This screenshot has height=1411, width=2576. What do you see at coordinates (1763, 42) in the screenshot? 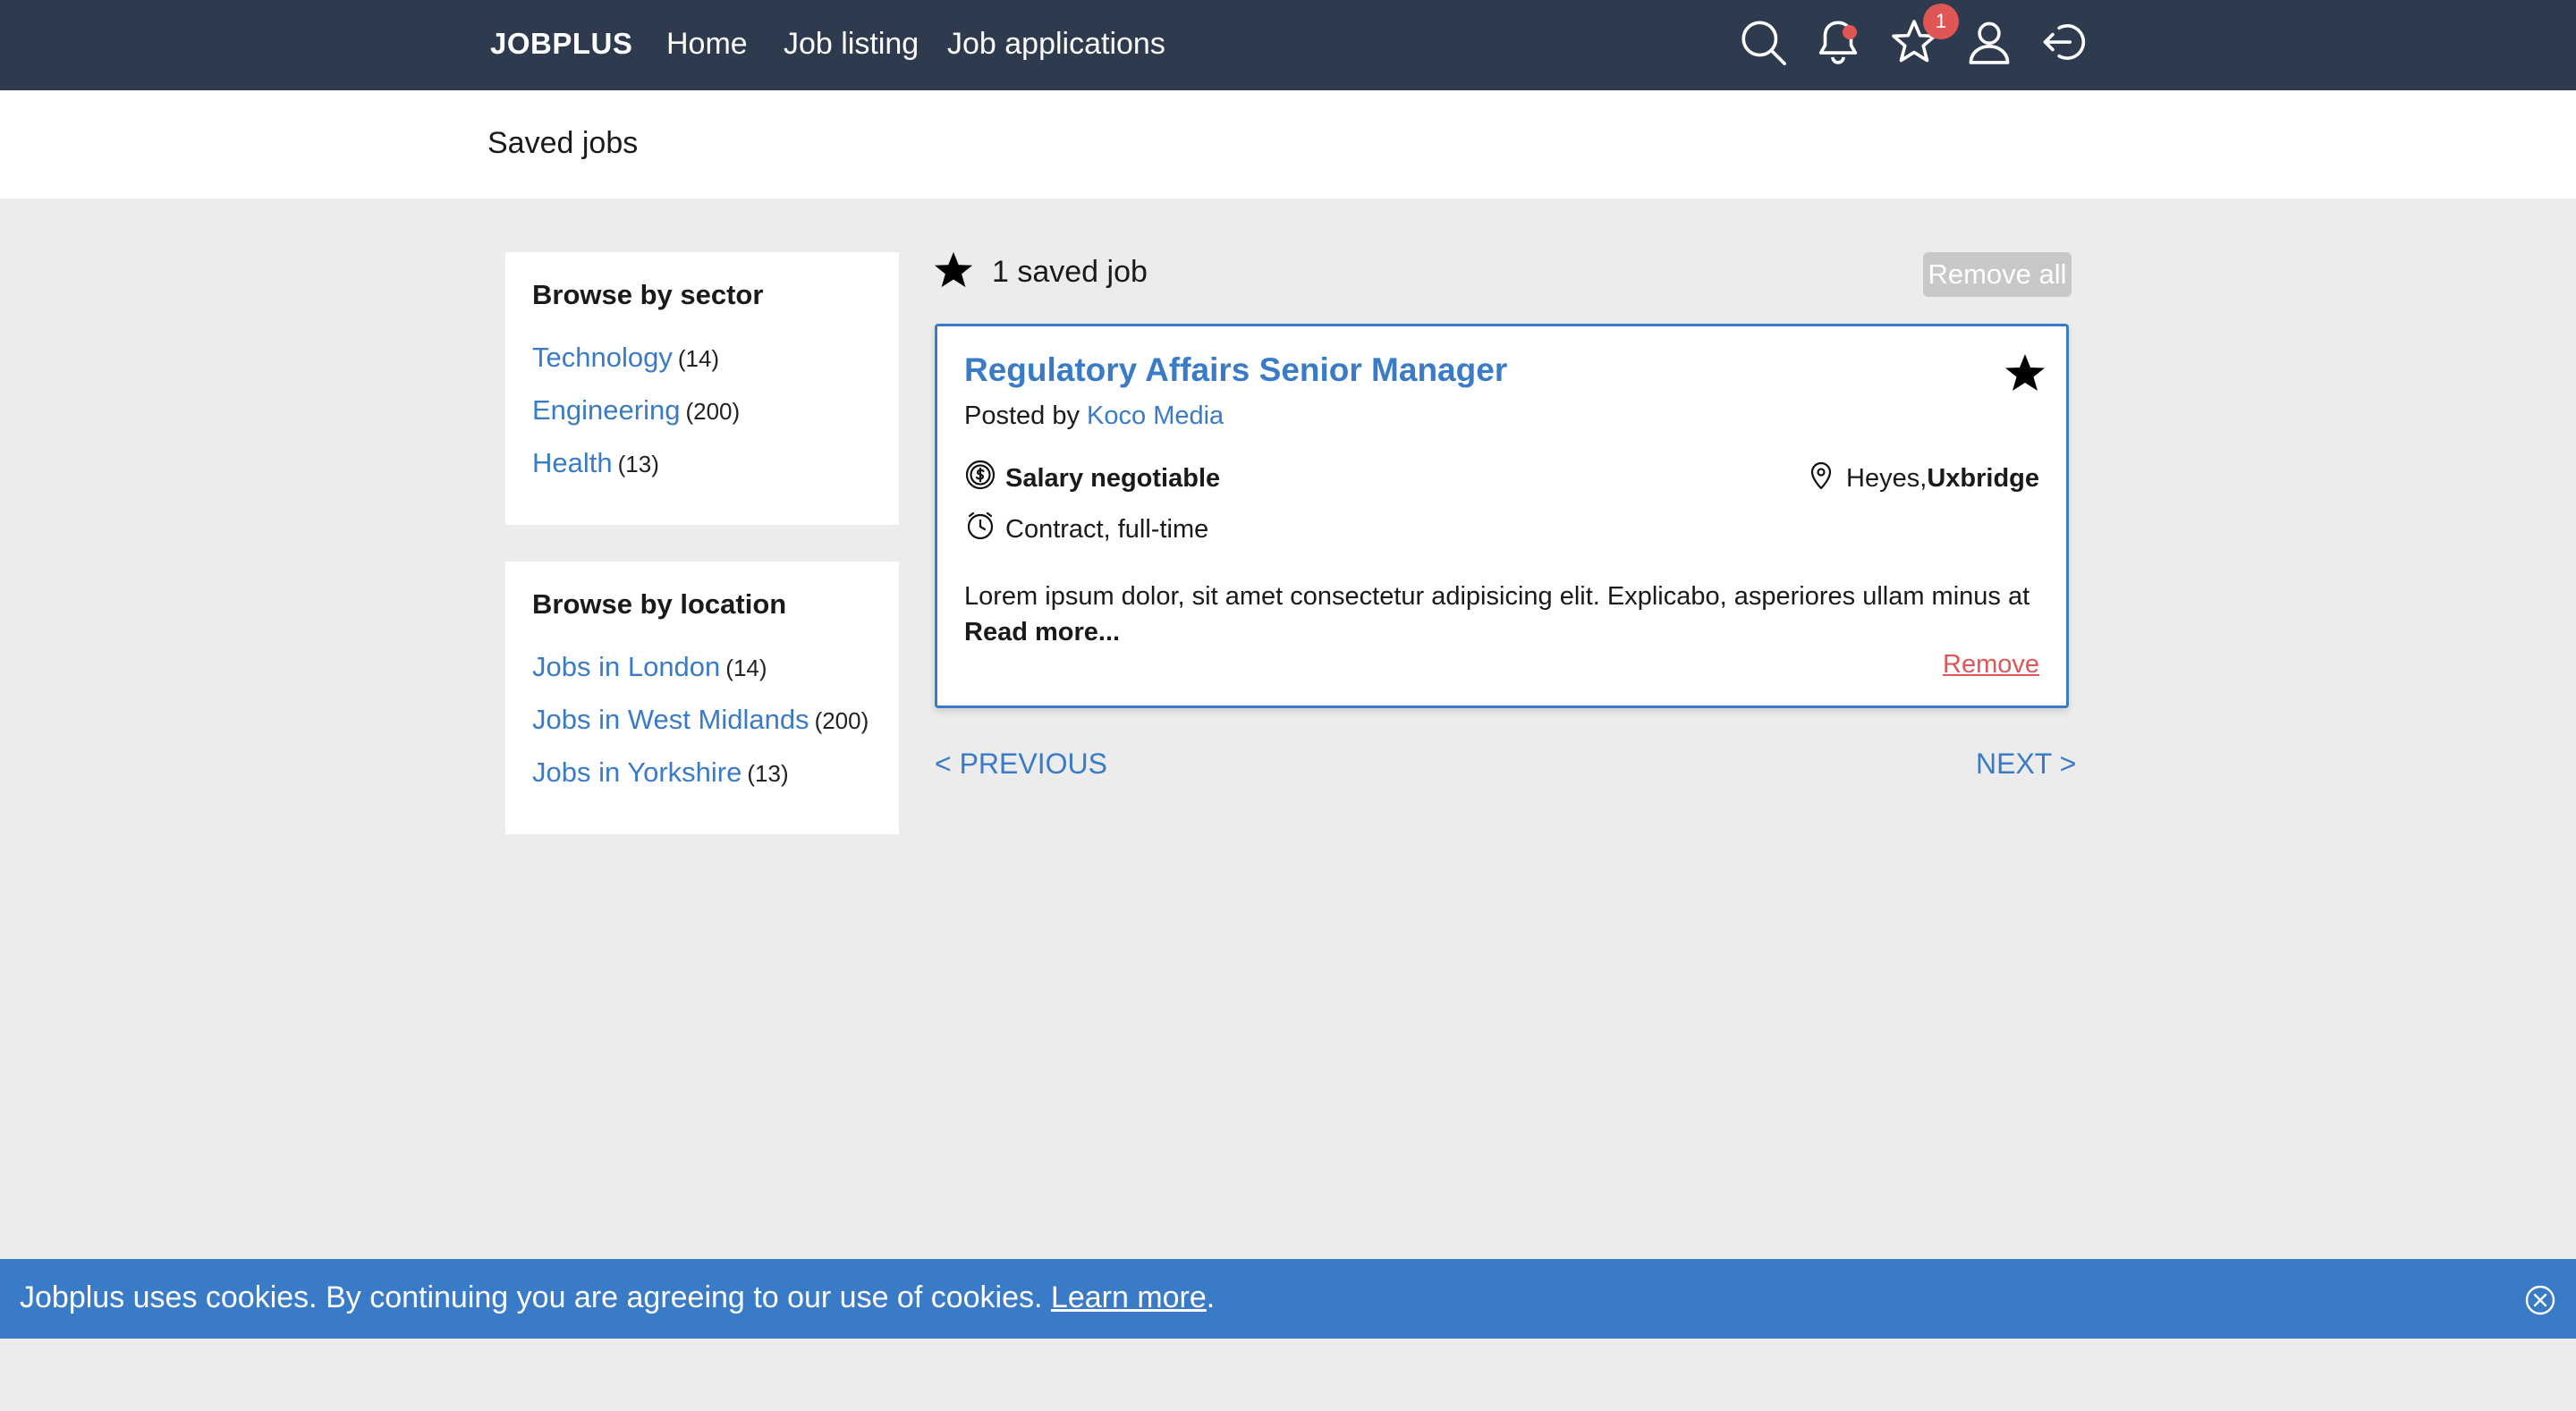
I see `search-icon` at bounding box center [1763, 42].